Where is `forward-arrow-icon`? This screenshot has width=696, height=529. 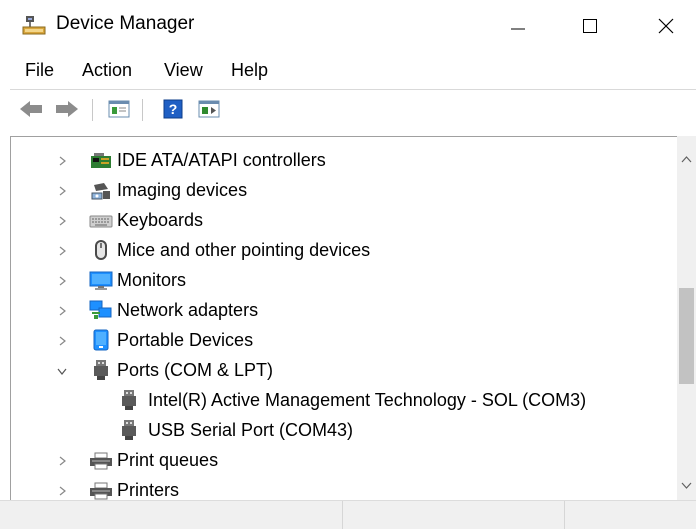 forward-arrow-icon is located at coordinates (67, 109).